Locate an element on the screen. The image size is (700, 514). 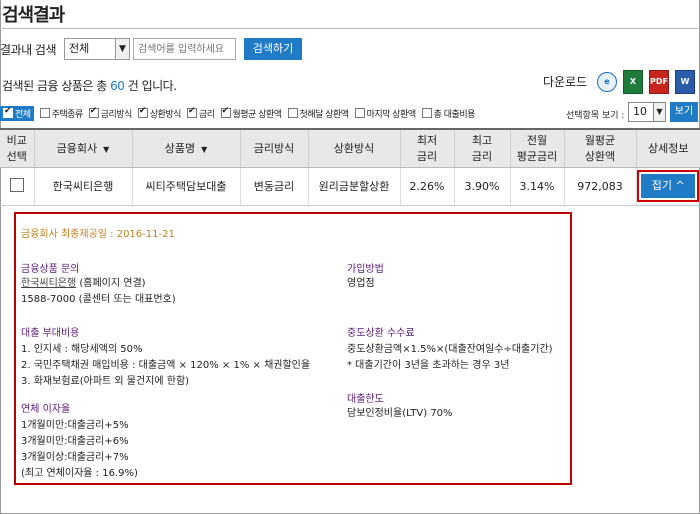
header-text: 평균금리 is located at coordinates (537, 157).